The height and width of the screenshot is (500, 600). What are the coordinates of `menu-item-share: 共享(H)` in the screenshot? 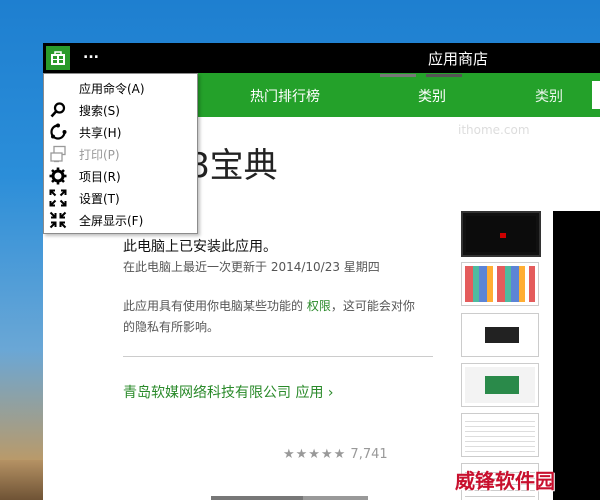 It's located at (120, 132).